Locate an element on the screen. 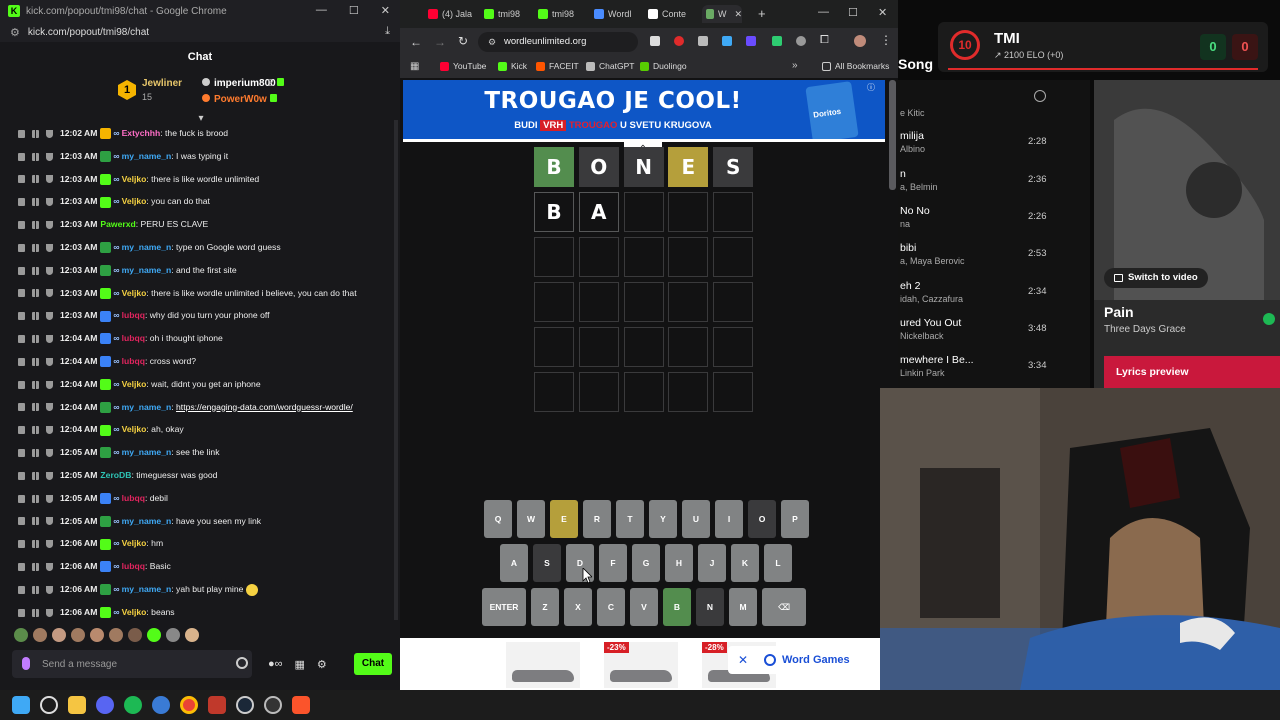  collapse-pinned-icon: ▾ is located at coordinates (201, 118).